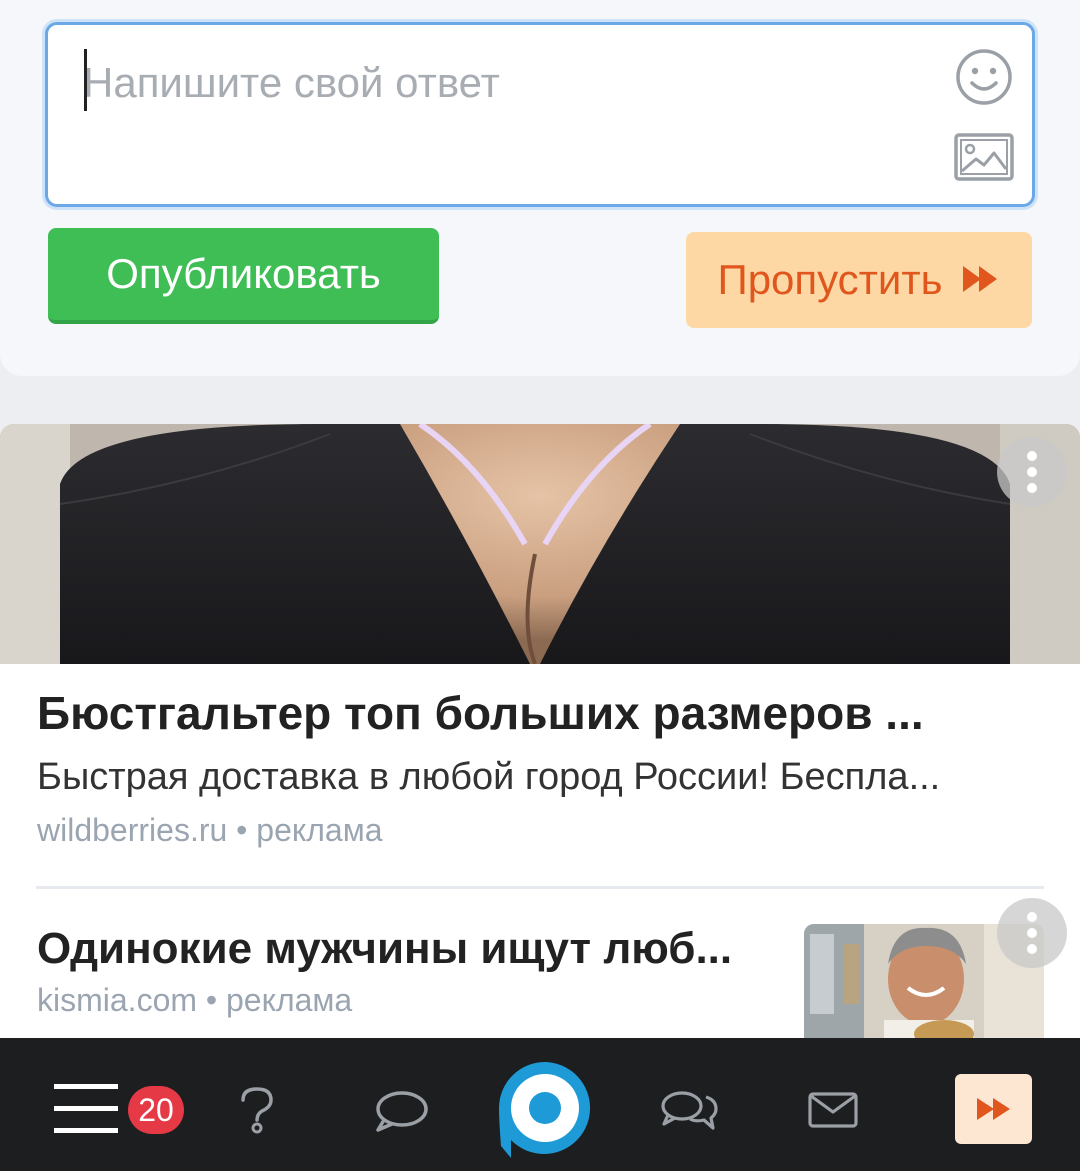 The width and height of the screenshot is (1080, 1171). What do you see at coordinates (984, 77) in the screenshot?
I see `smiley-icon` at bounding box center [984, 77].